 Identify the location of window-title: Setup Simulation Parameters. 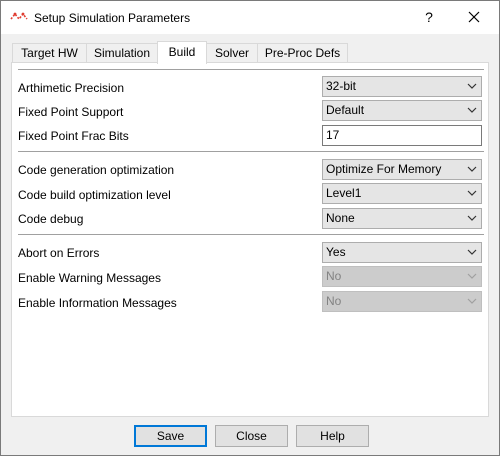
(112, 18).